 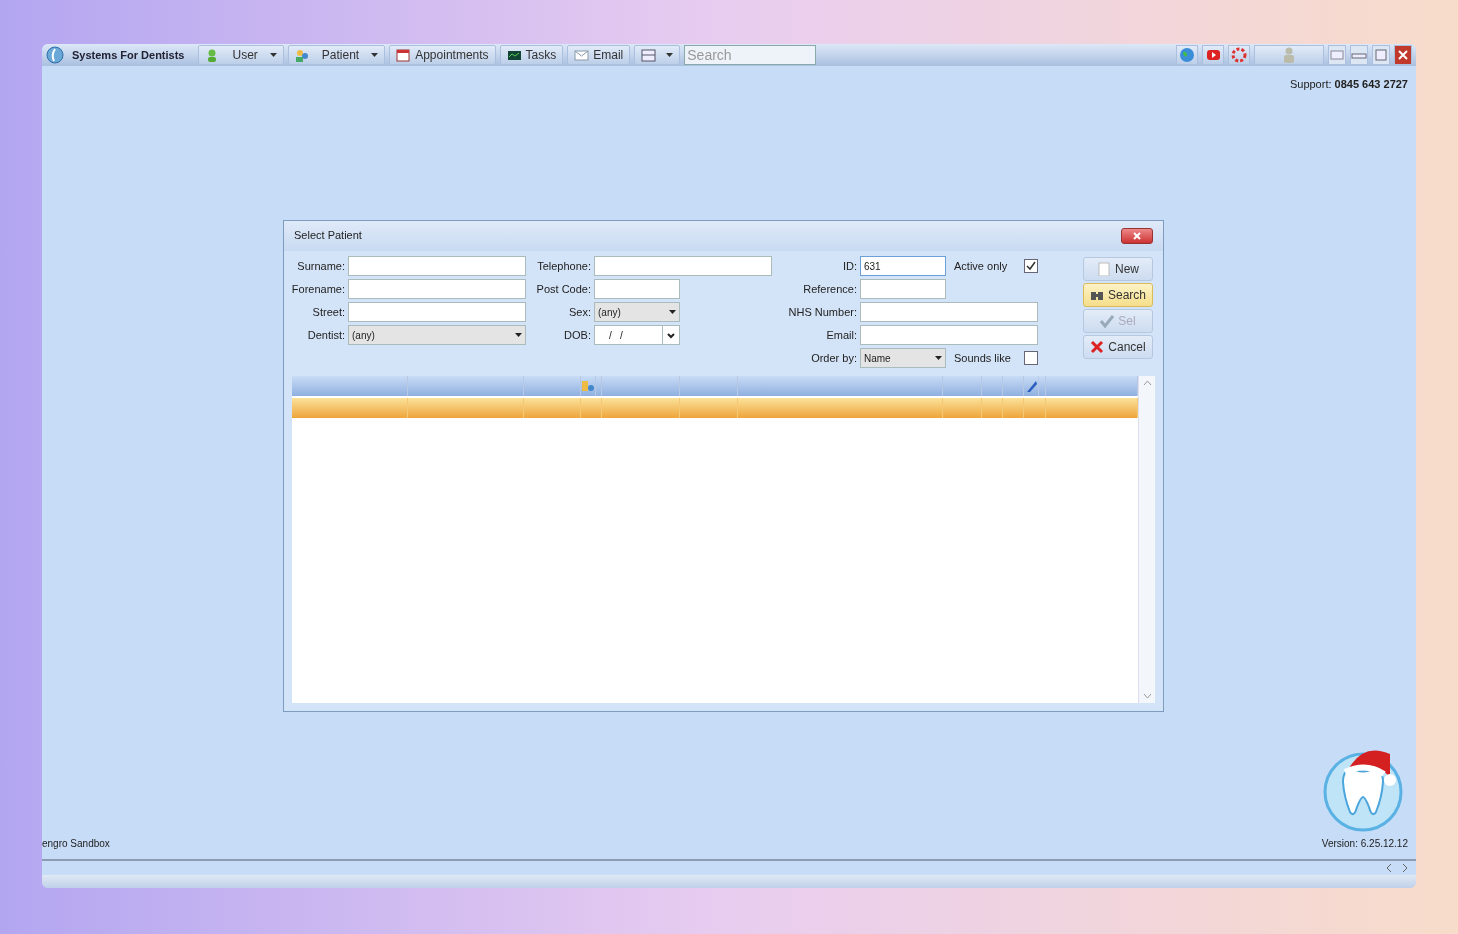 I want to click on lifebuoy-icon, so click(x=1239, y=55).